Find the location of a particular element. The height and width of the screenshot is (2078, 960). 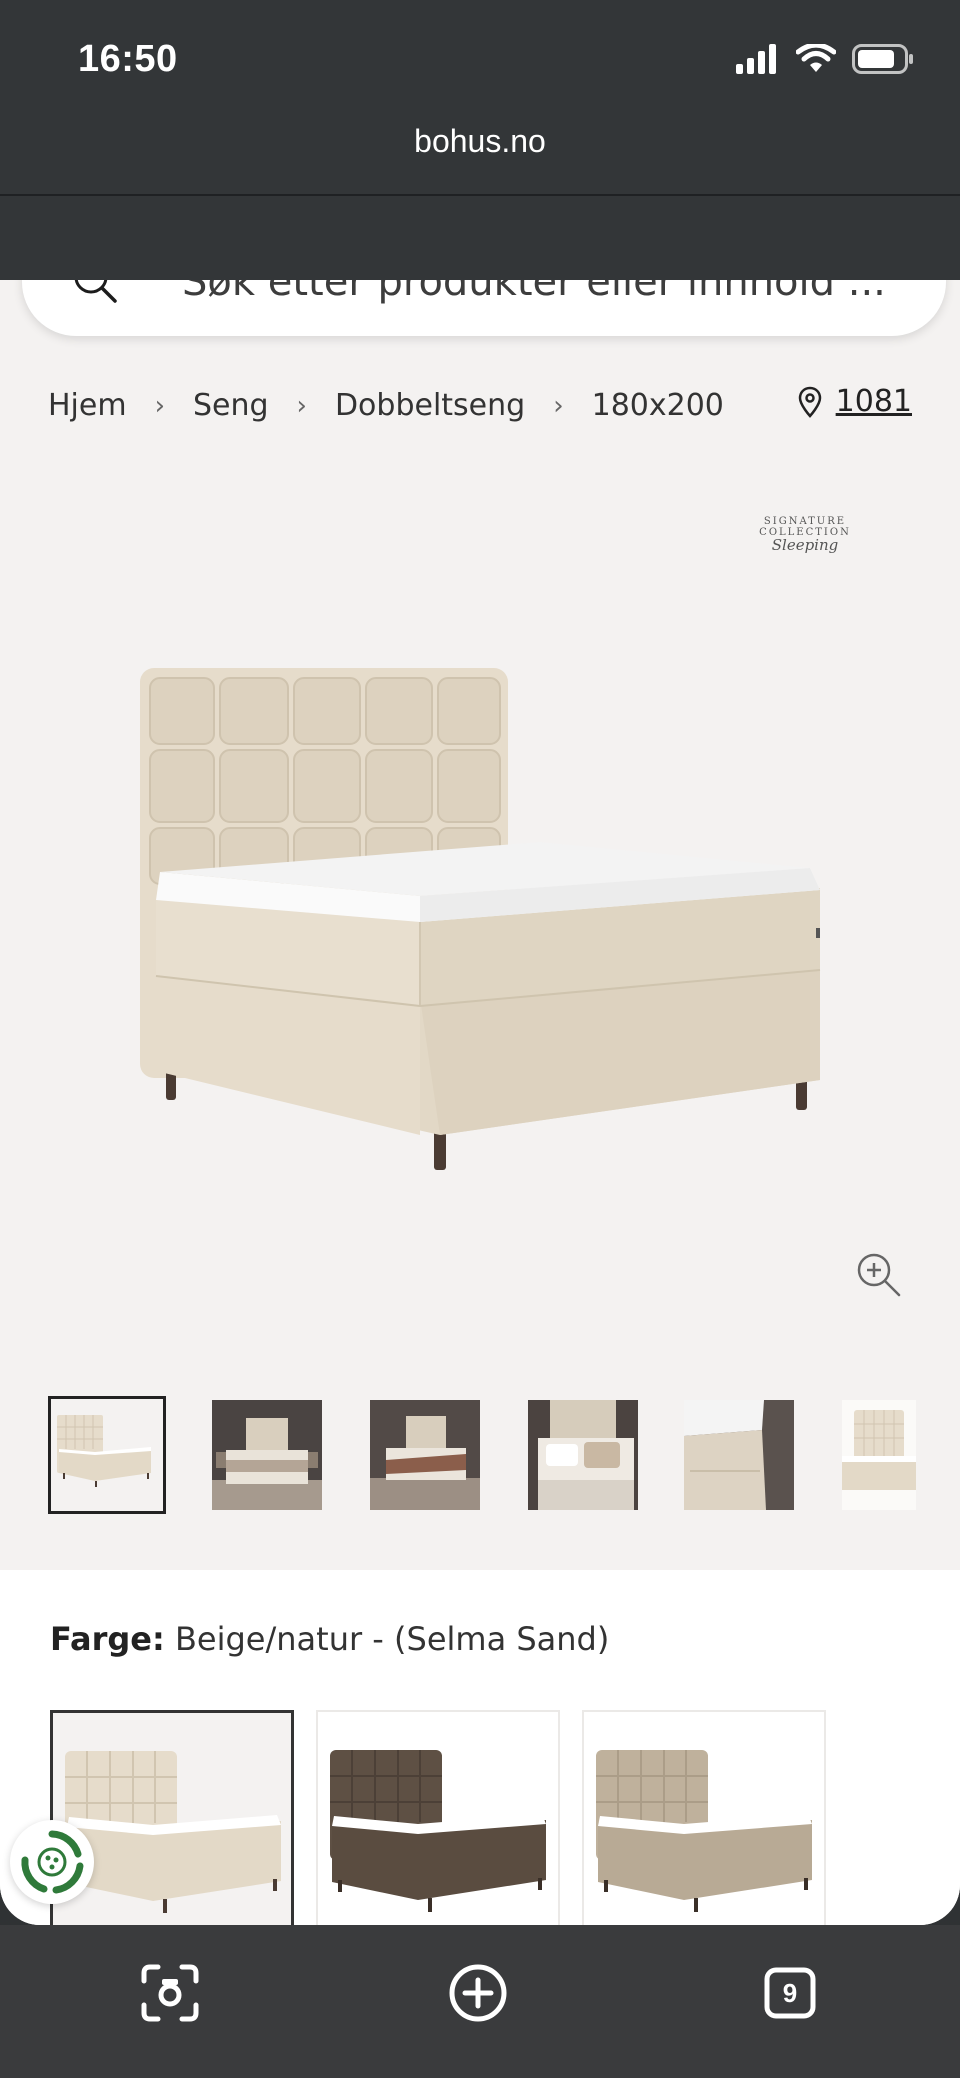

status-icons is located at coordinates (825, 59).